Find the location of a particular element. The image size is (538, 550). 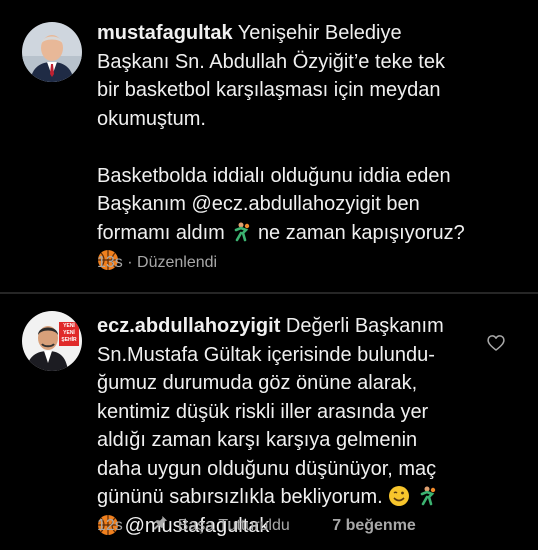

comment-meta: 12s Başa Tutturuldu 7 beğenme is located at coordinates (256, 525).